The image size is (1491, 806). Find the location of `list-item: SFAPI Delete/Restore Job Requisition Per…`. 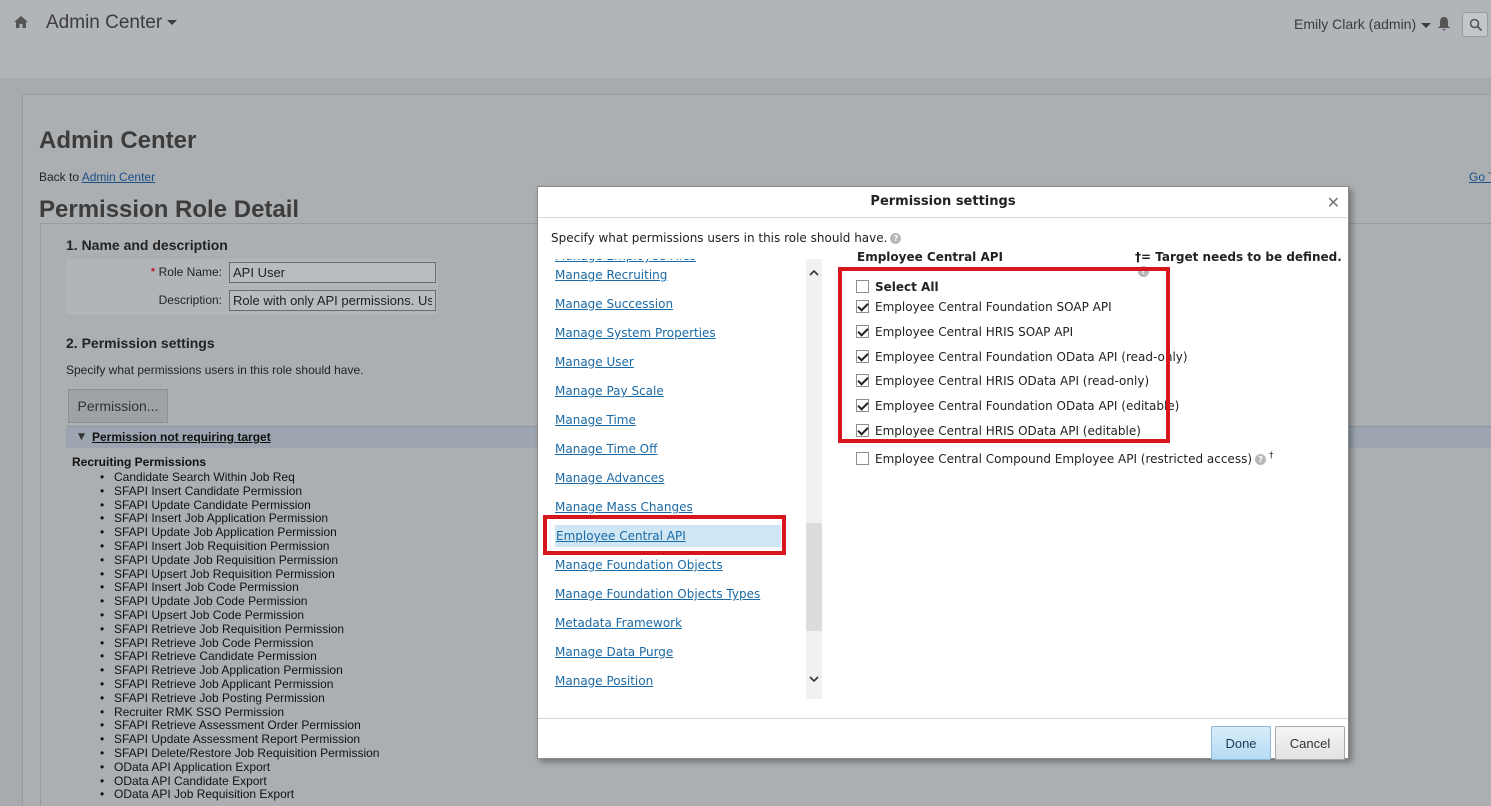

list-item: SFAPI Delete/Restore Job Requisition Per… is located at coordinates (239, 753).